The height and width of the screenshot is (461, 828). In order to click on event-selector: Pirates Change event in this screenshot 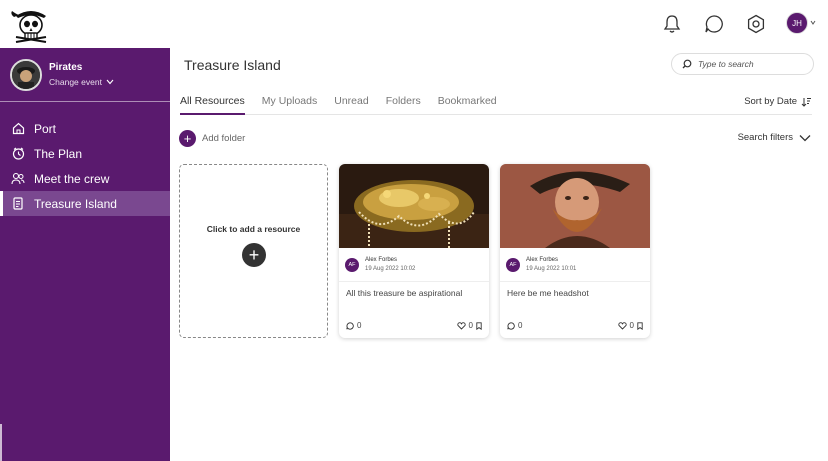, I will do `click(85, 75)`.